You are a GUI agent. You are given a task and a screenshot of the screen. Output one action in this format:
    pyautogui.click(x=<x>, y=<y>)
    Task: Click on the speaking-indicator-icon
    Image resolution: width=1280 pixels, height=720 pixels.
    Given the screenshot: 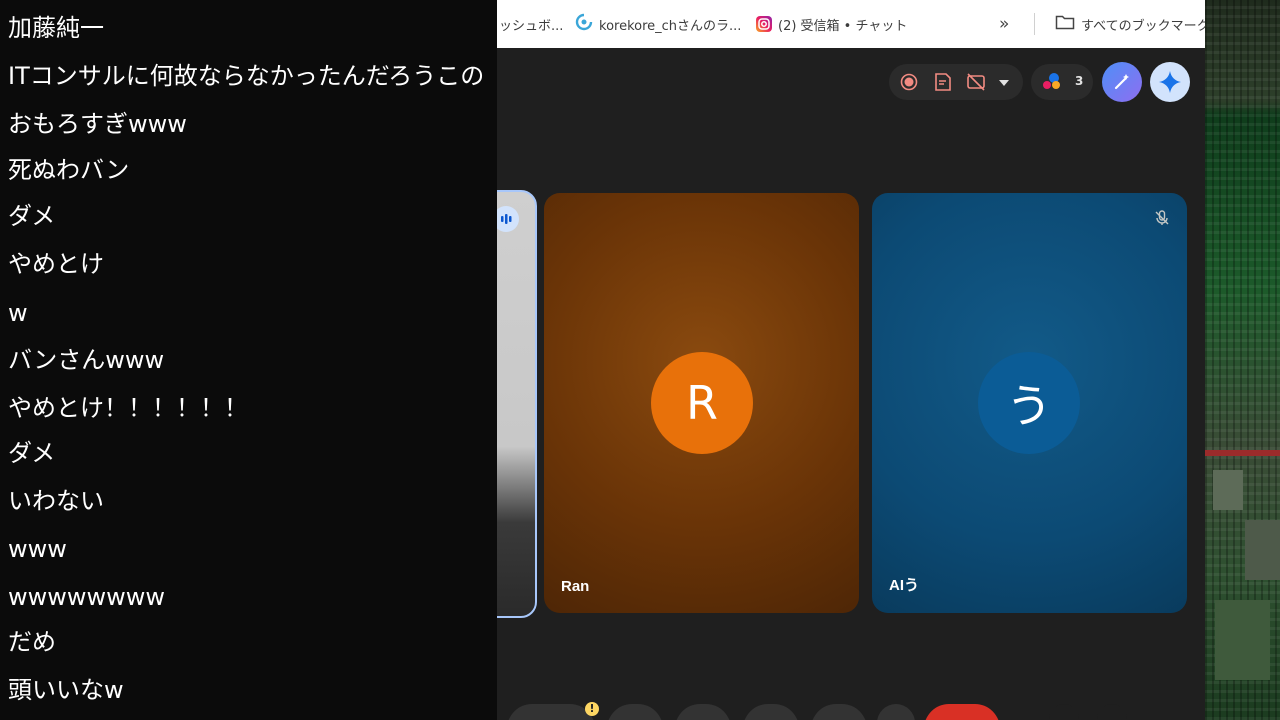 What is the action you would take?
    pyautogui.click(x=508, y=219)
    